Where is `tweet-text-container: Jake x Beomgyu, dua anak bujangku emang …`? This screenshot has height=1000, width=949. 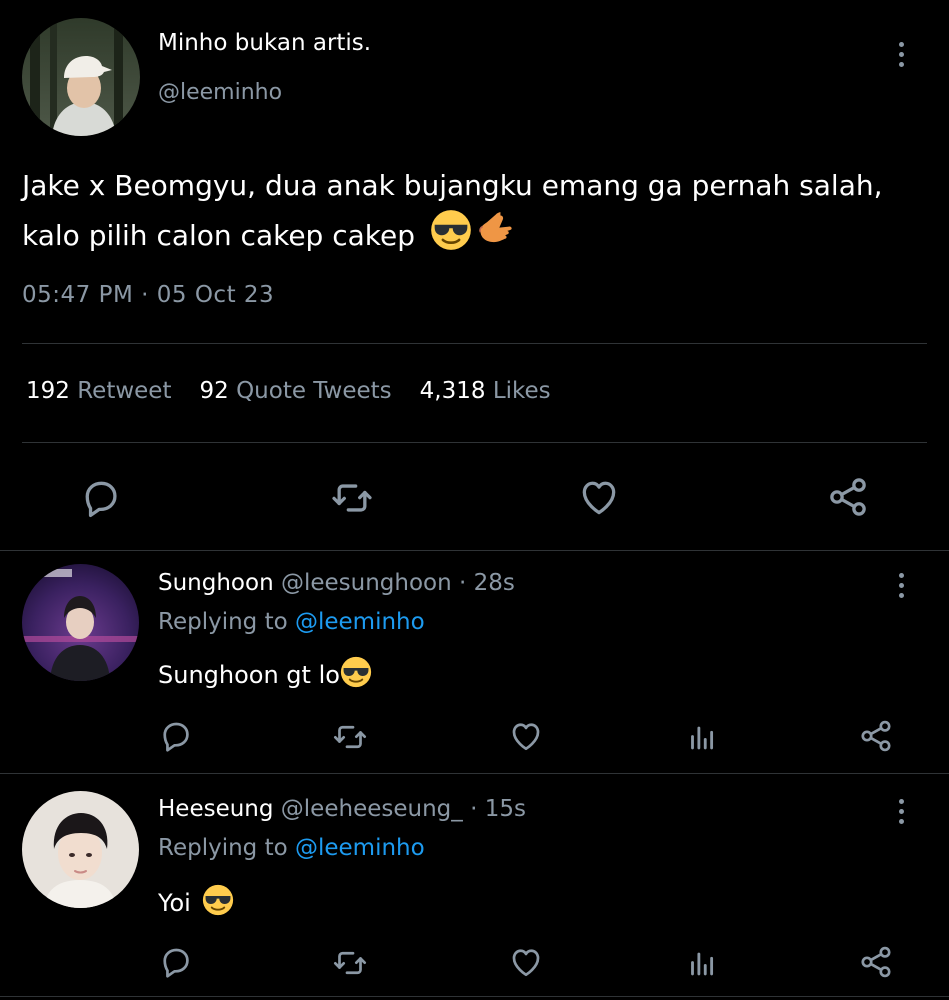 tweet-text-container: Jake x Beomgyu, dua anak bujangku emang … is located at coordinates (482, 211).